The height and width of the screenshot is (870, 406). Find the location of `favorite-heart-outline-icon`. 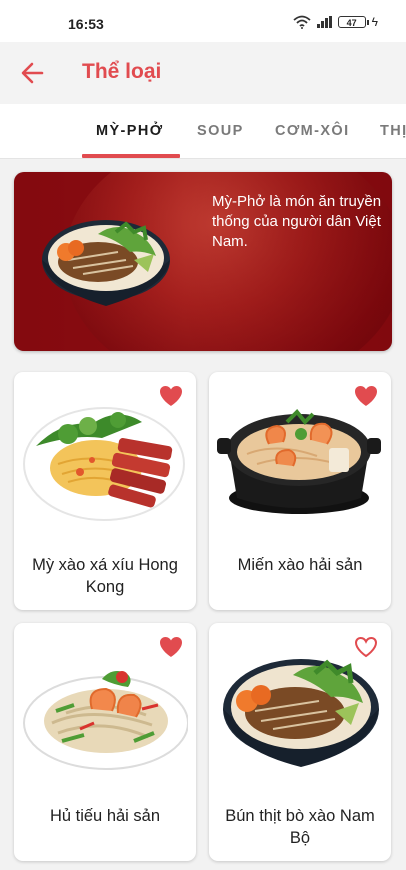

favorite-heart-outline-icon is located at coordinates (366, 647).